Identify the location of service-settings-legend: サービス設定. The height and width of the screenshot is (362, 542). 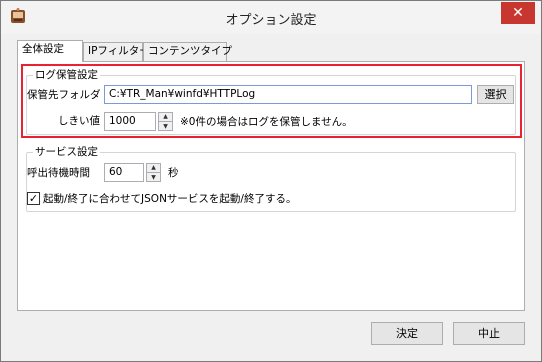
(66, 152).